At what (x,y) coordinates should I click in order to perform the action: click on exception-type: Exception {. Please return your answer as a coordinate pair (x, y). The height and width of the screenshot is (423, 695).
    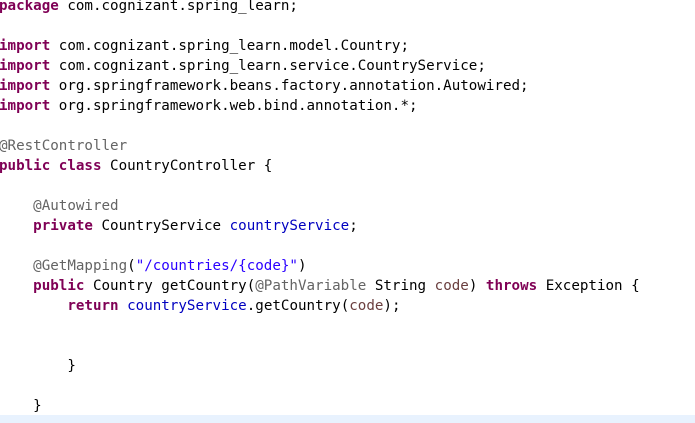
    Looking at the image, I should click on (588, 286).